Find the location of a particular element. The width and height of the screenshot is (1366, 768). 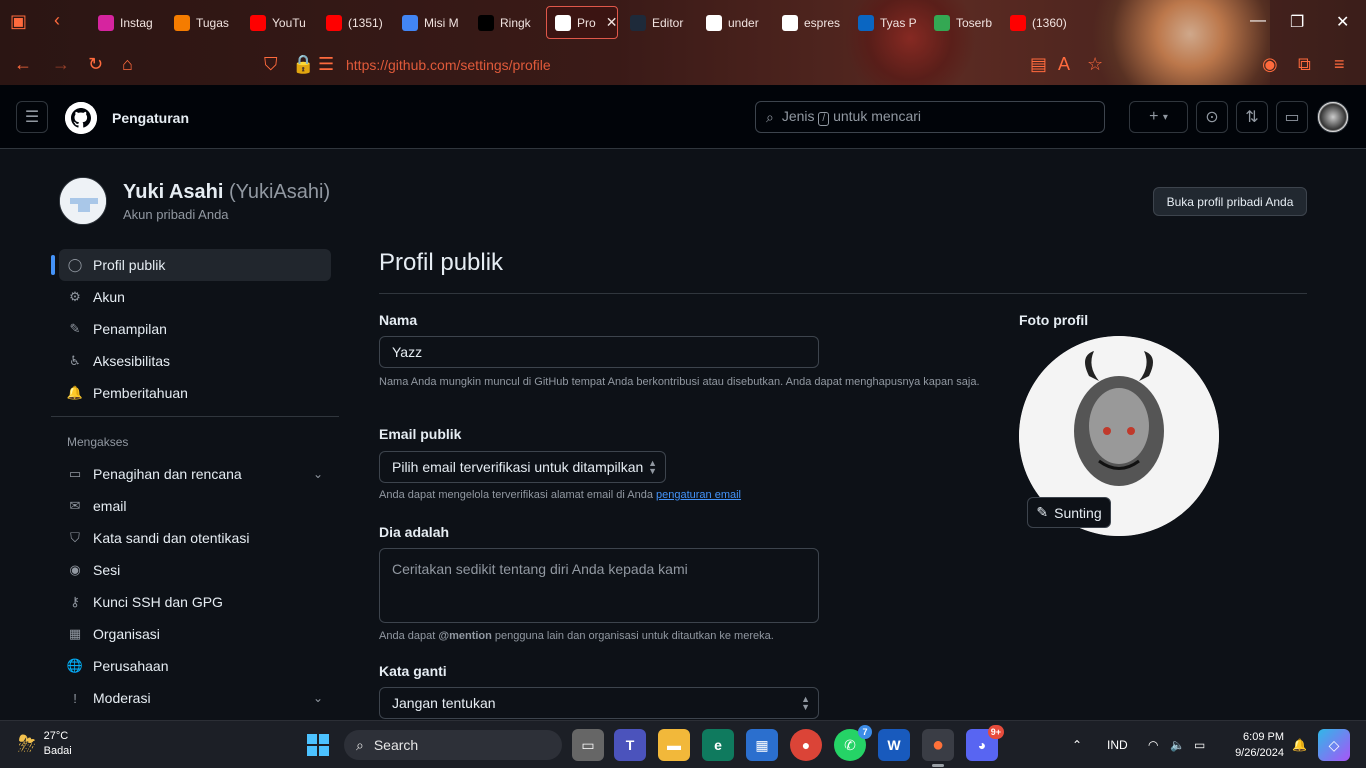

close-window-icon: ✕ is located at coordinates (1342, 22).